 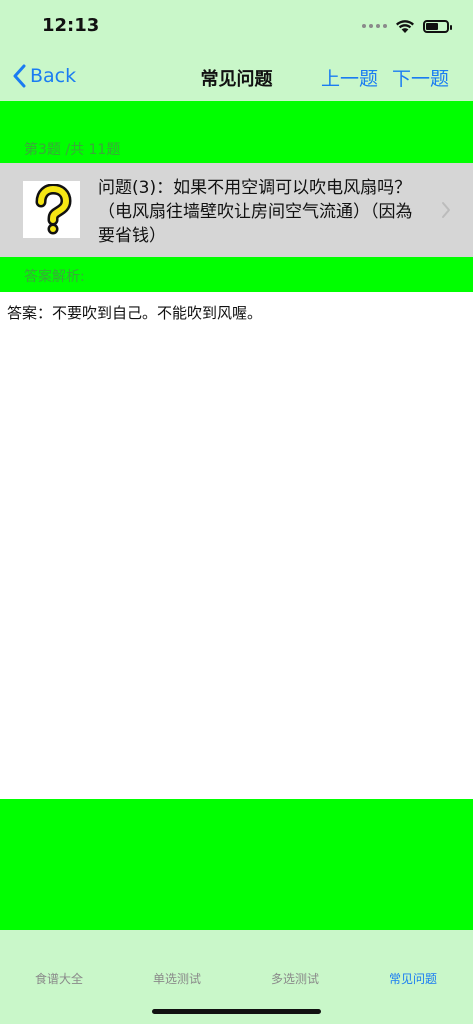 I want to click on tab-faq: 常见问题, so click(x=413, y=978).